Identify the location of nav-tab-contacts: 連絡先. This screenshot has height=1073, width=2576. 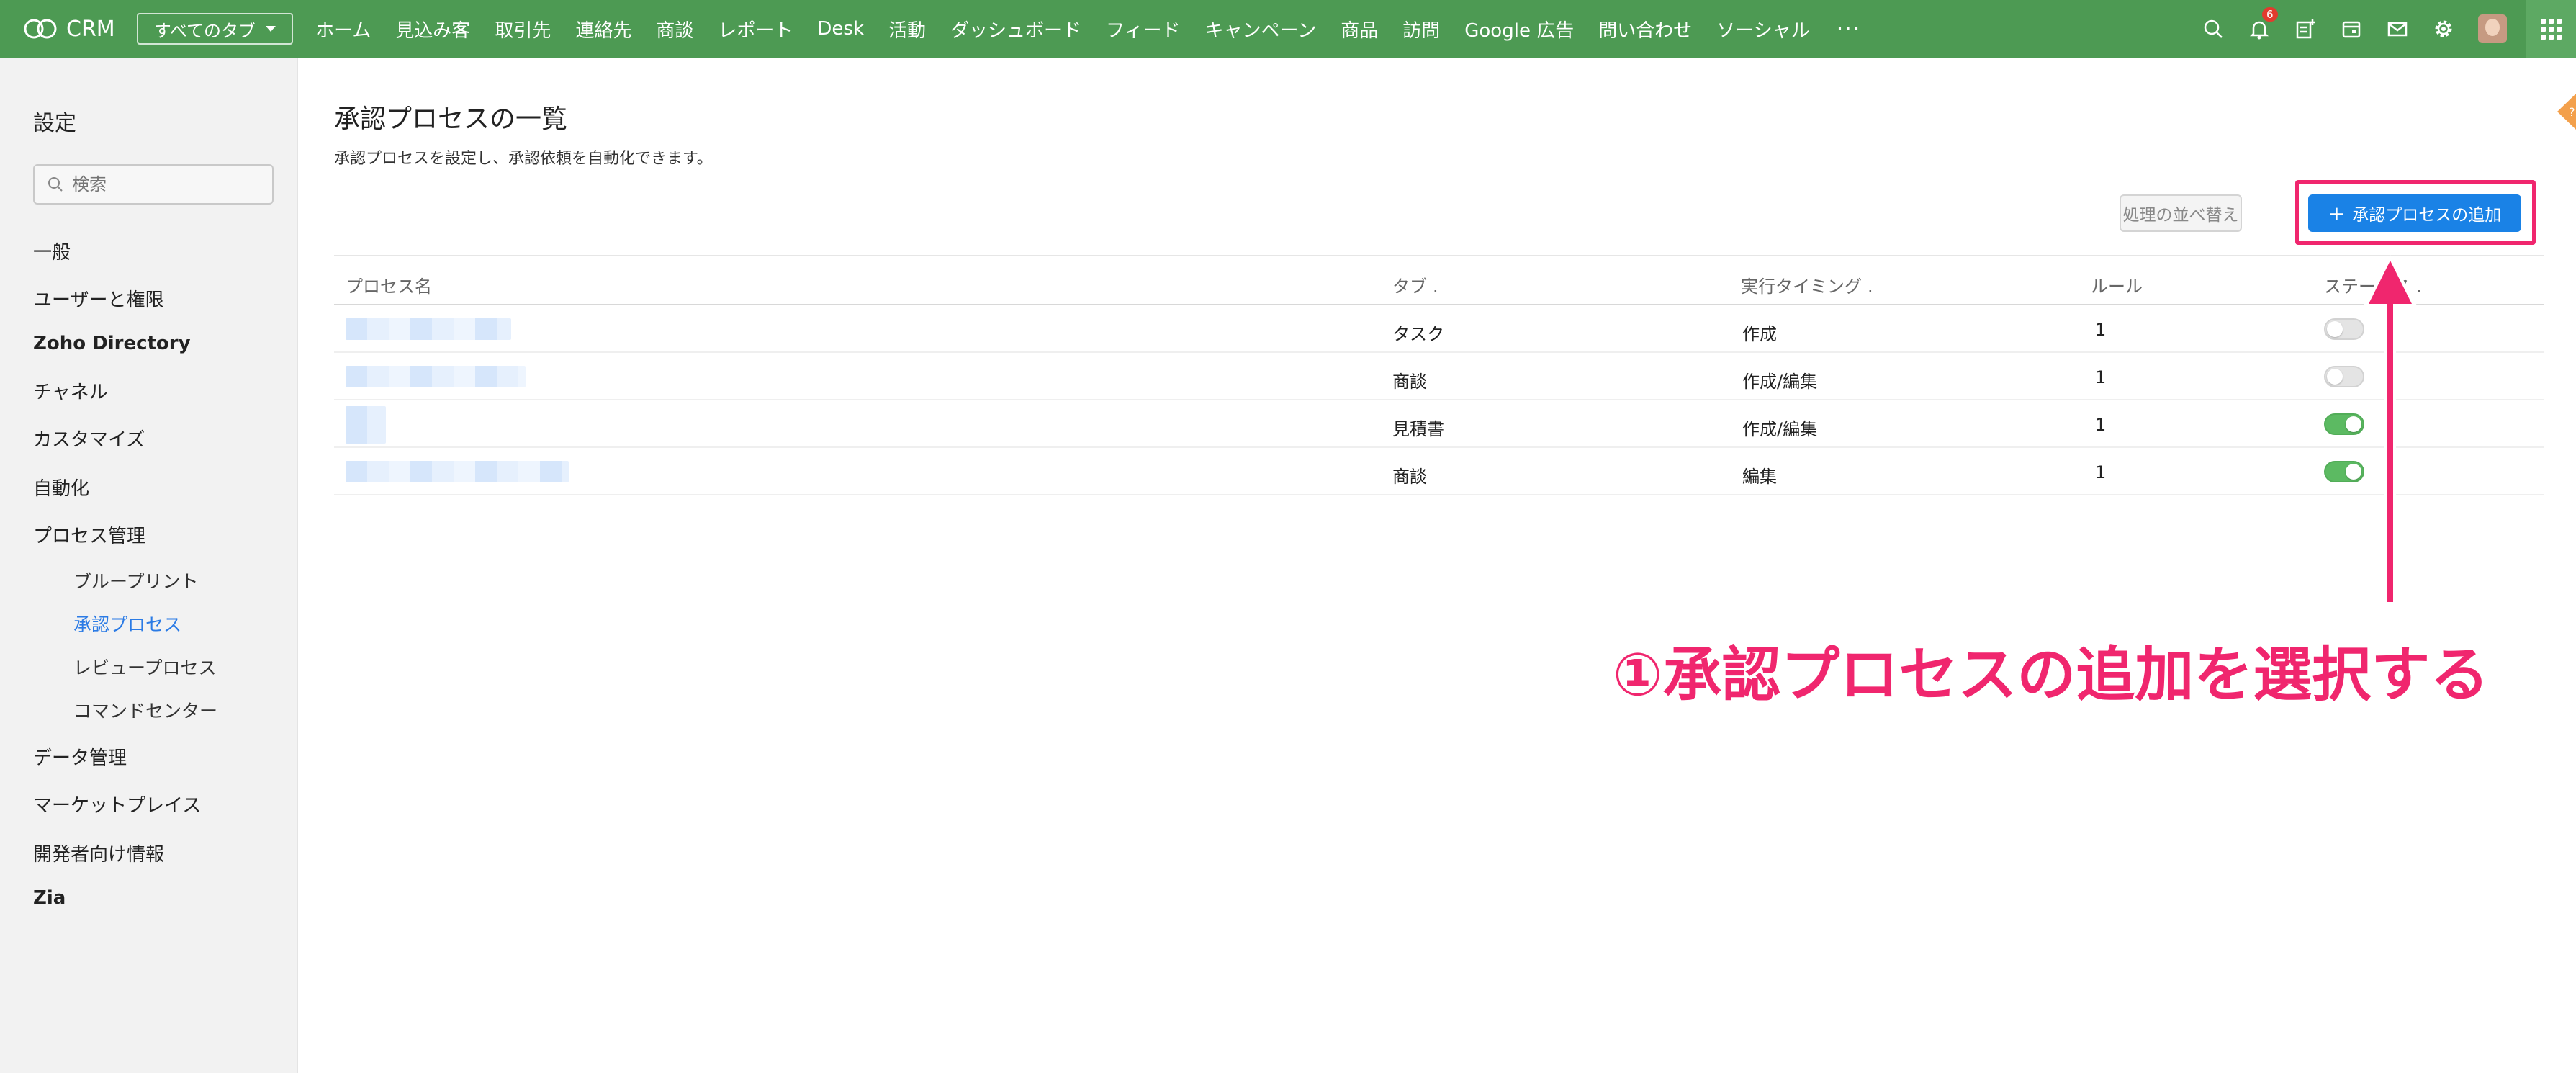
(603, 29).